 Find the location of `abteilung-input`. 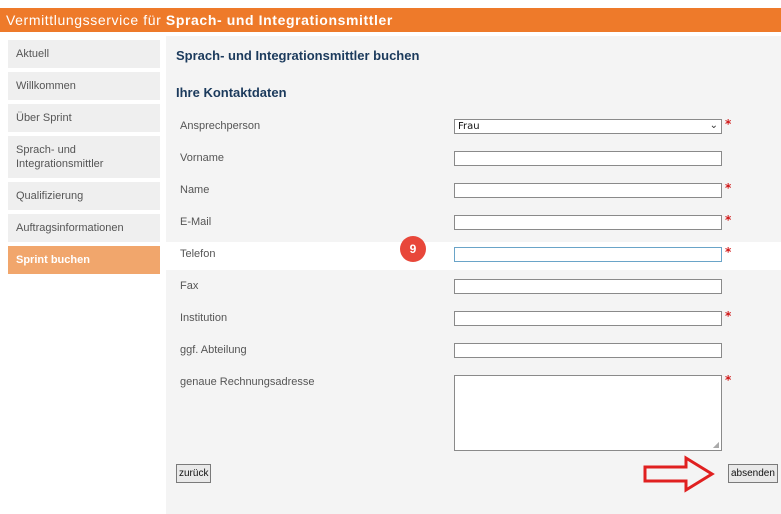

abteilung-input is located at coordinates (588, 350).